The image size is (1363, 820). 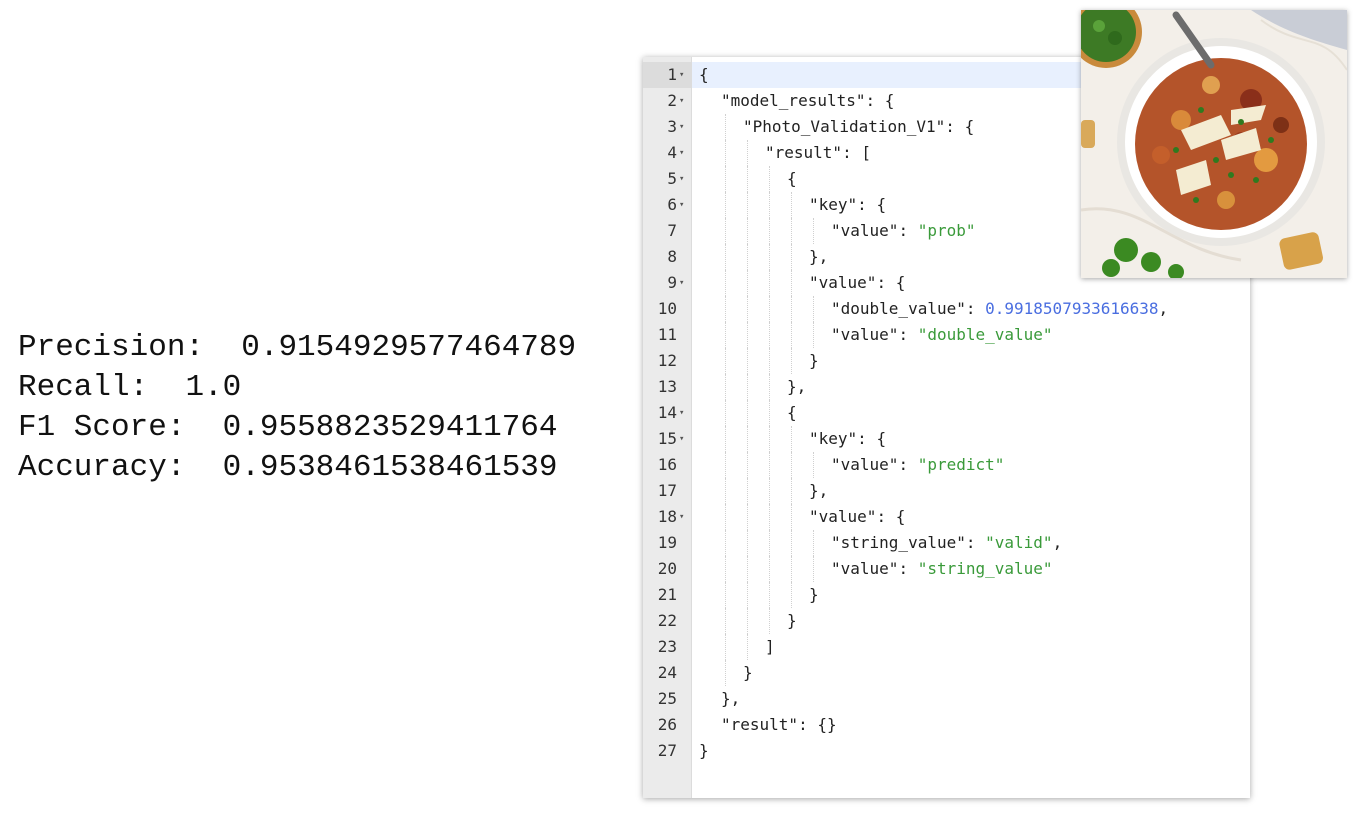 What do you see at coordinates (898, 308) in the screenshot?
I see `key-token: "double_value"` at bounding box center [898, 308].